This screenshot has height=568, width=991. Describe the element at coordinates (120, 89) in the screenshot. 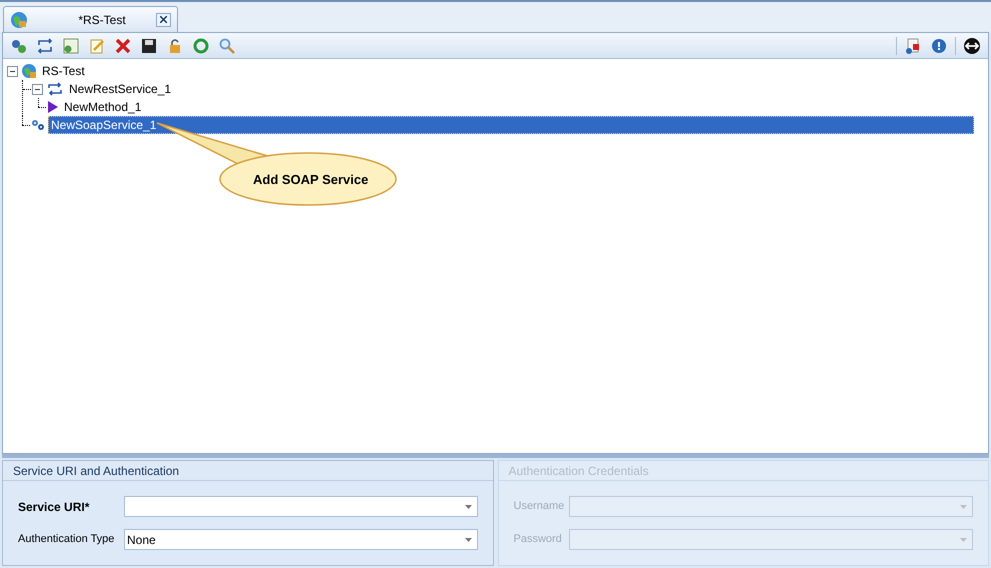

I see `tree-item: NewRestService_1` at that location.